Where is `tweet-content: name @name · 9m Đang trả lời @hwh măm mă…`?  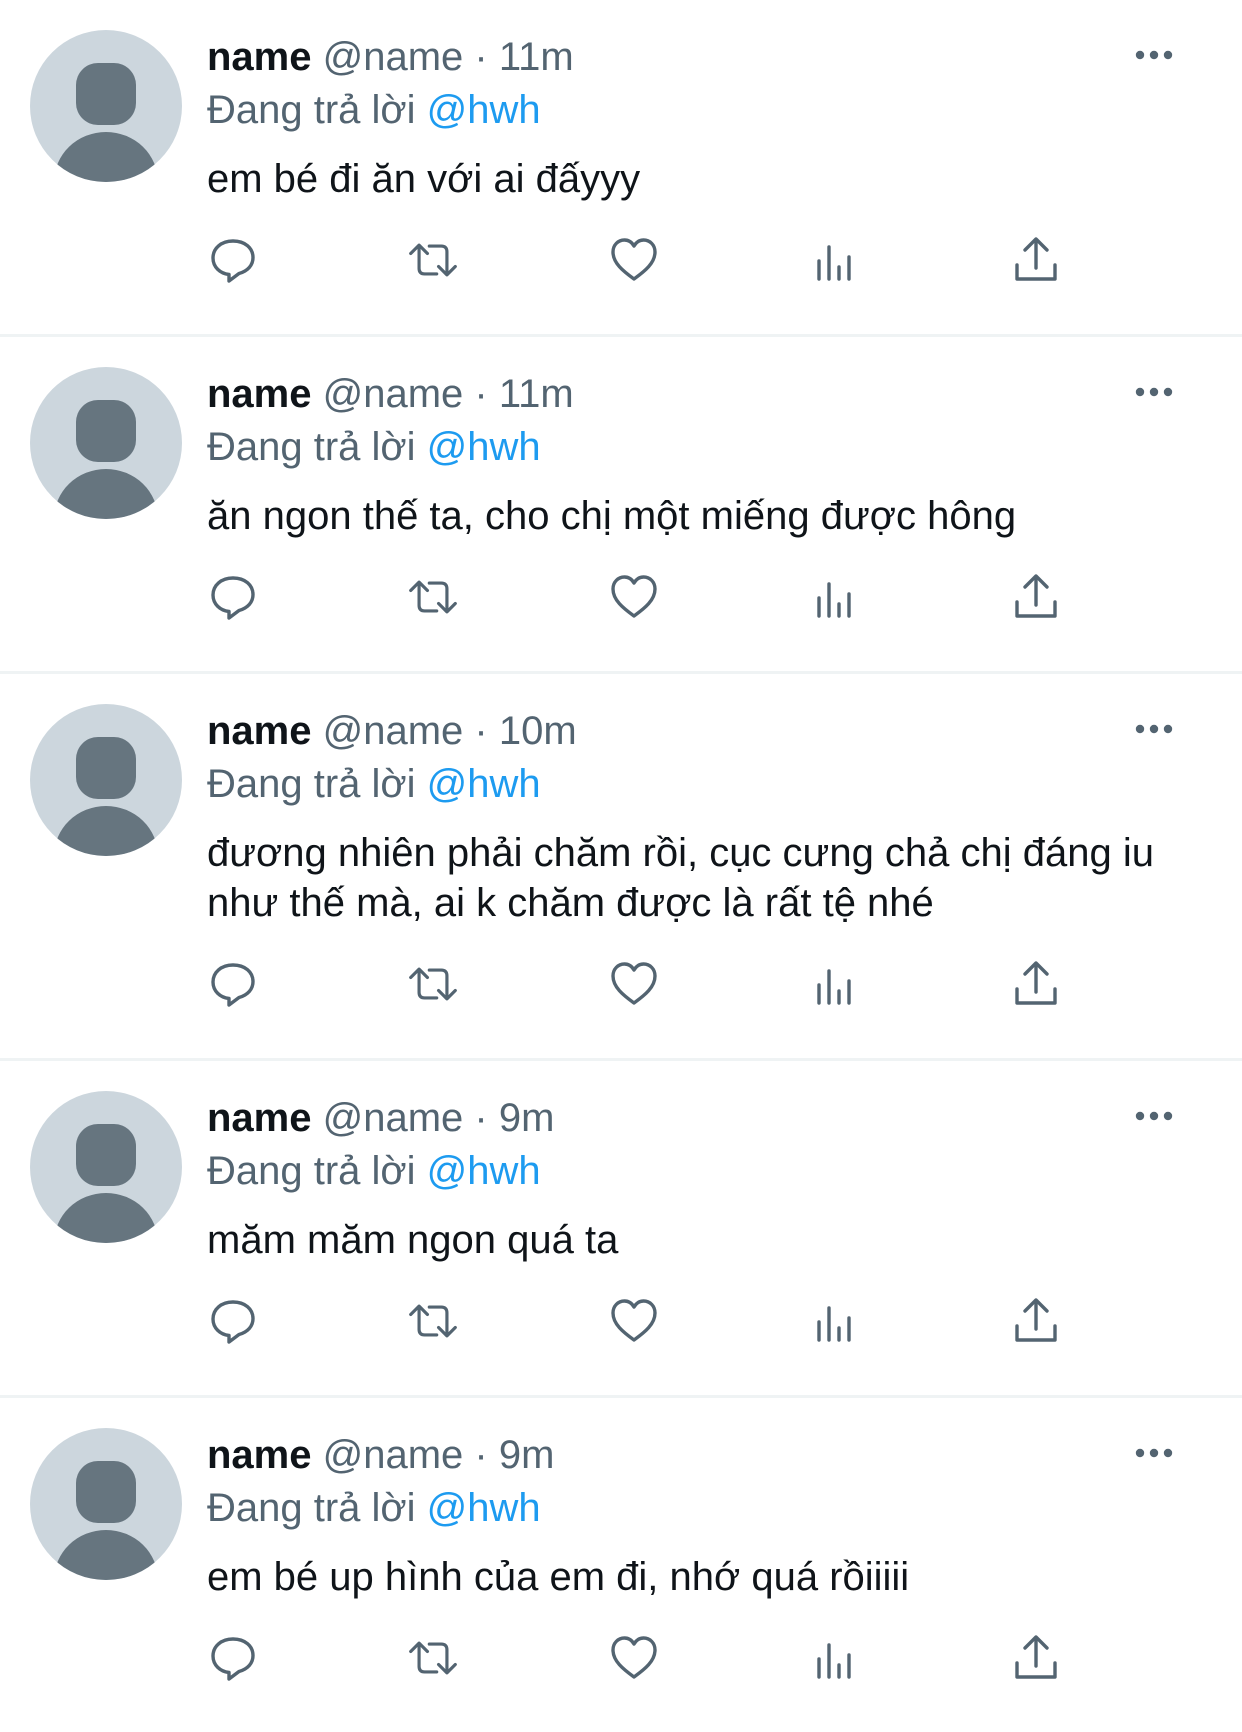 tweet-content: name @name · 9m Đang trả lời @hwh măm mă… is located at coordinates (694, 1178).